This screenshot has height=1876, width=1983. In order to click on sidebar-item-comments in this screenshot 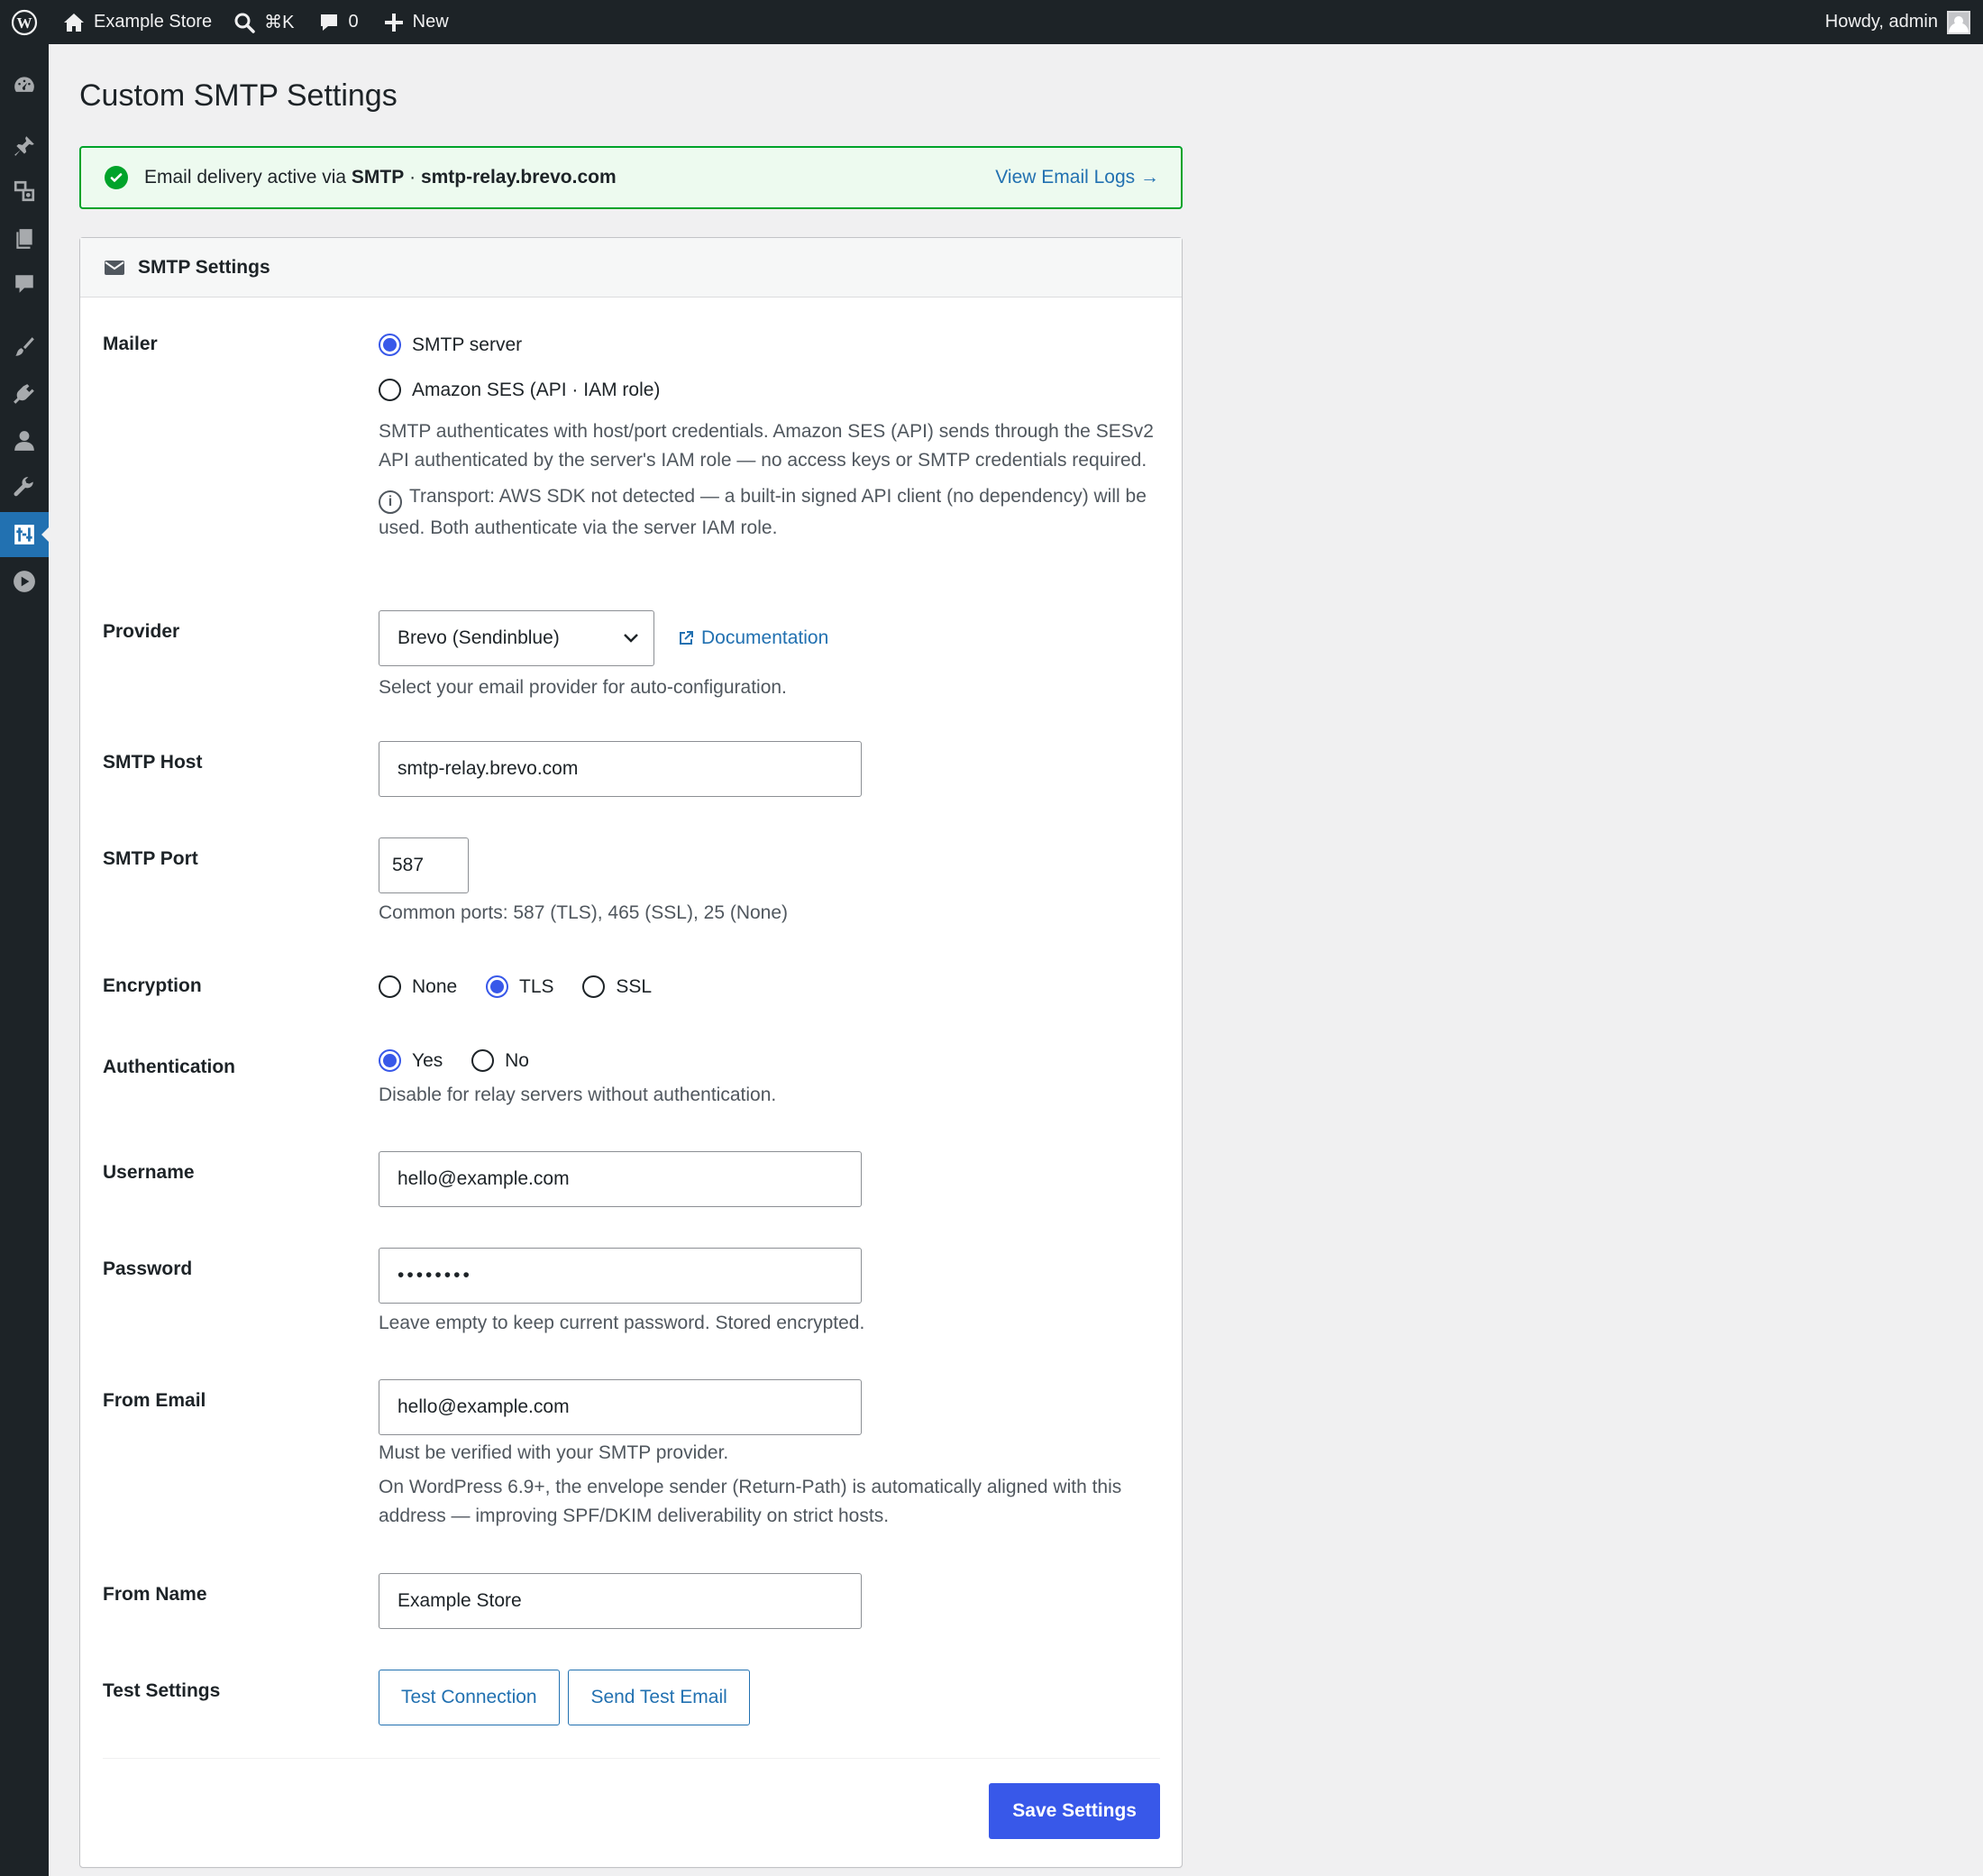, I will do `click(24, 284)`.